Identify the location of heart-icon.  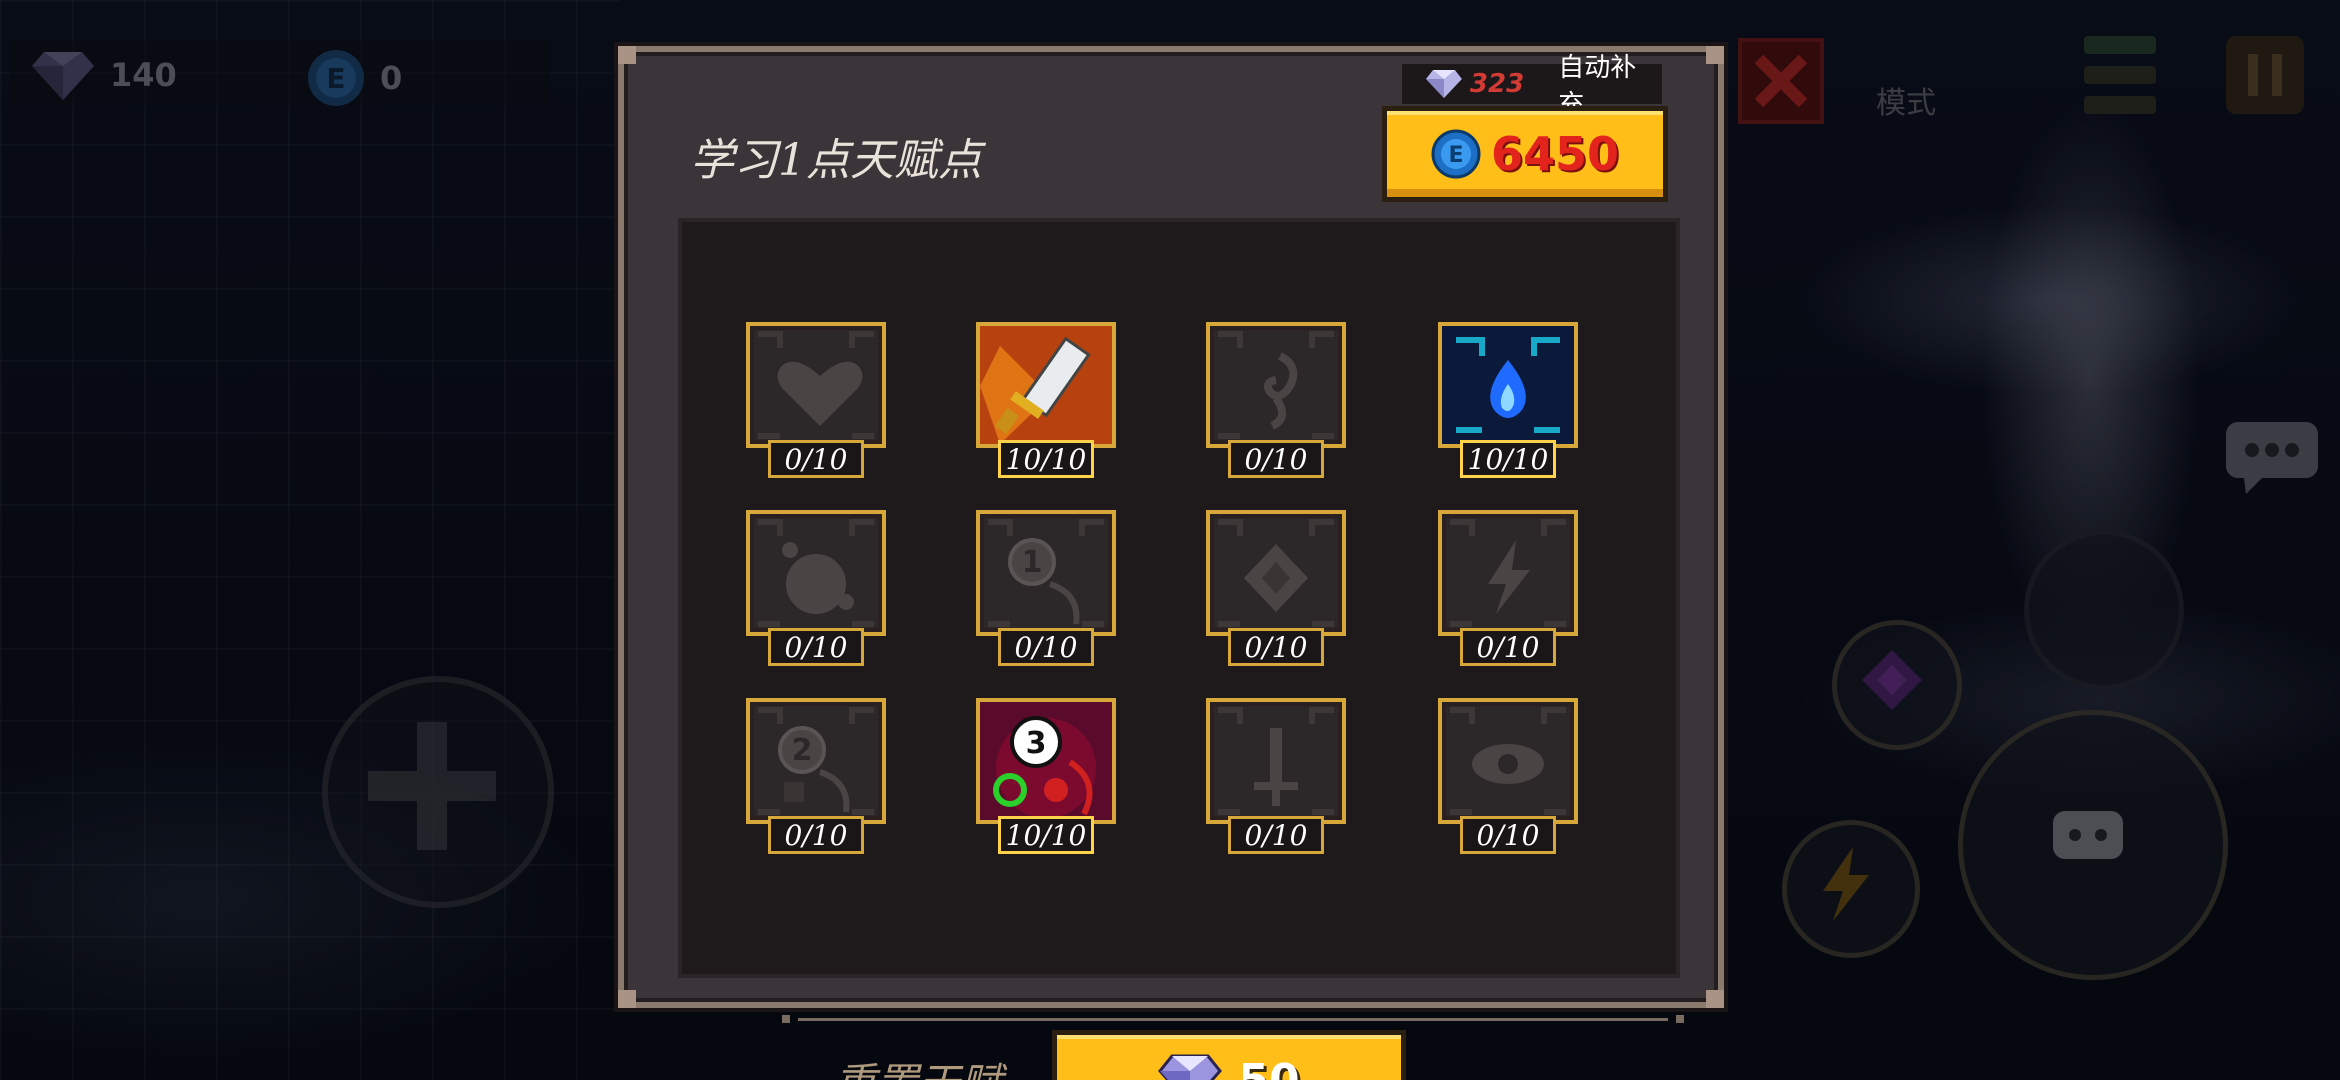
(816, 385).